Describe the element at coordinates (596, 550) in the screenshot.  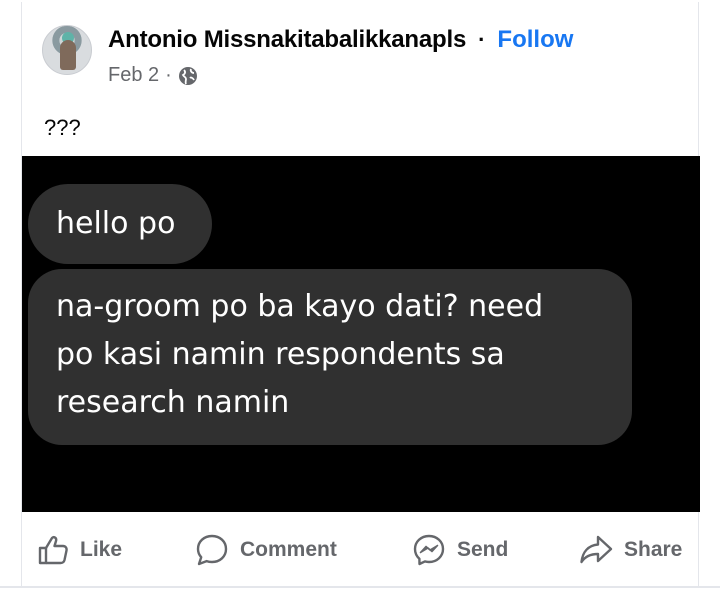
I see `share-icon` at that location.